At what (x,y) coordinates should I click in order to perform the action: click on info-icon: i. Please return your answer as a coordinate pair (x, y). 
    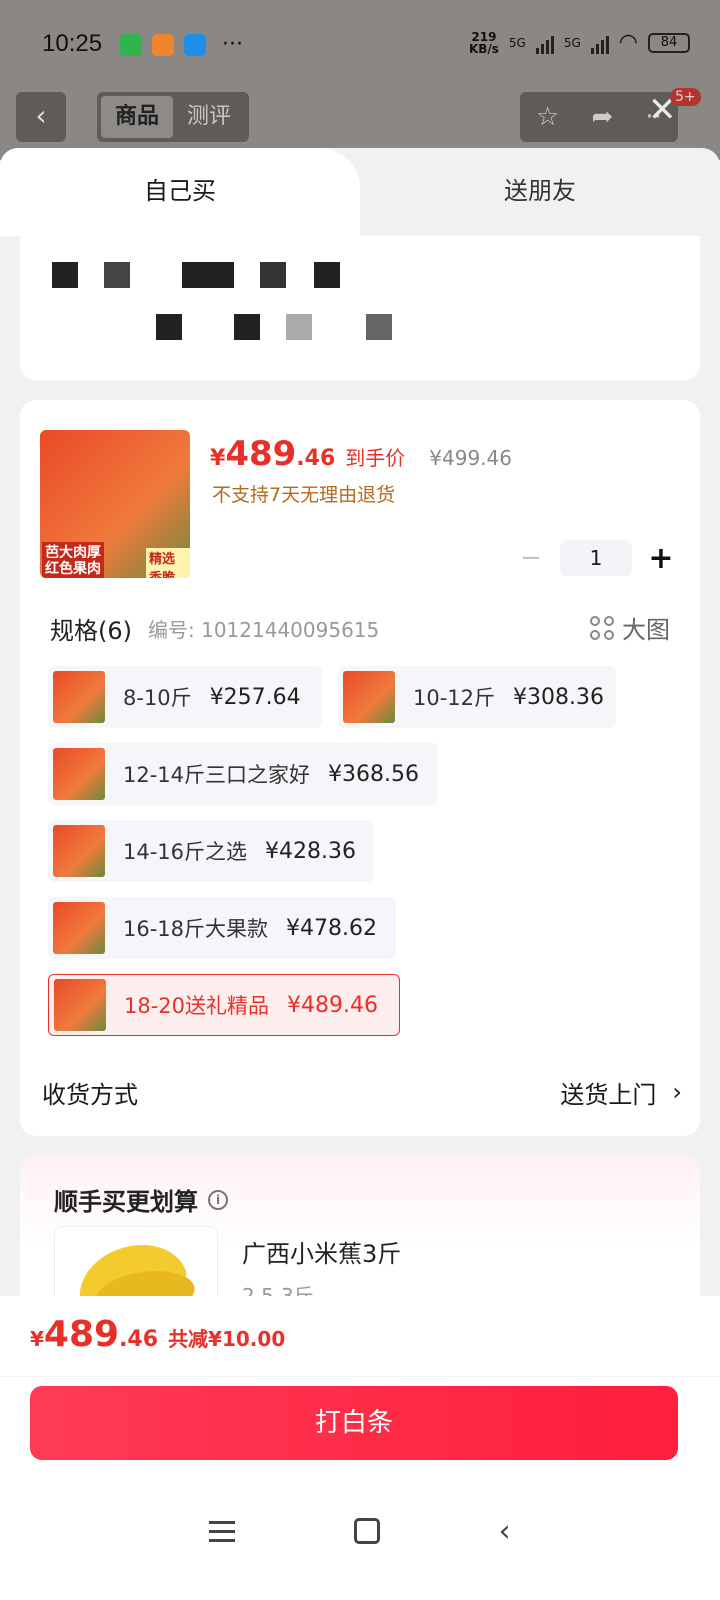
    Looking at the image, I should click on (218, 1199).